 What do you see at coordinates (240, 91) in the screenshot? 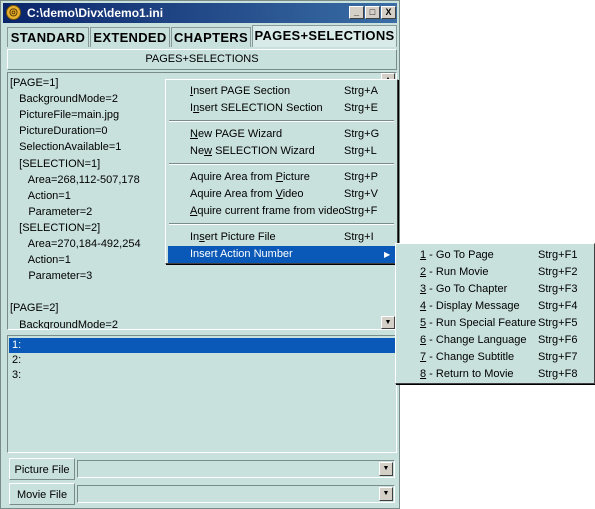
I see `menu-item-label: Insert PAGE Section` at bounding box center [240, 91].